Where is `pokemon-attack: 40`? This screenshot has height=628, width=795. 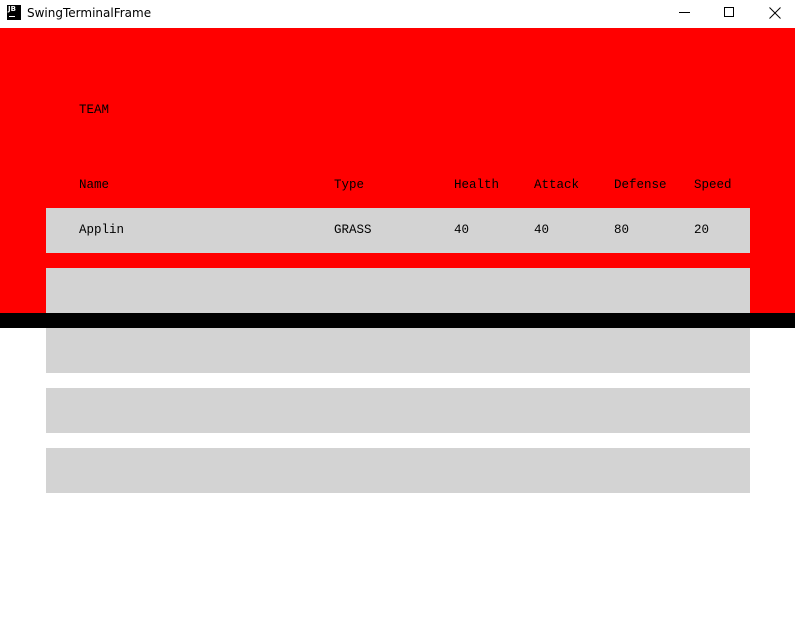
pokemon-attack: 40 is located at coordinates (542, 230).